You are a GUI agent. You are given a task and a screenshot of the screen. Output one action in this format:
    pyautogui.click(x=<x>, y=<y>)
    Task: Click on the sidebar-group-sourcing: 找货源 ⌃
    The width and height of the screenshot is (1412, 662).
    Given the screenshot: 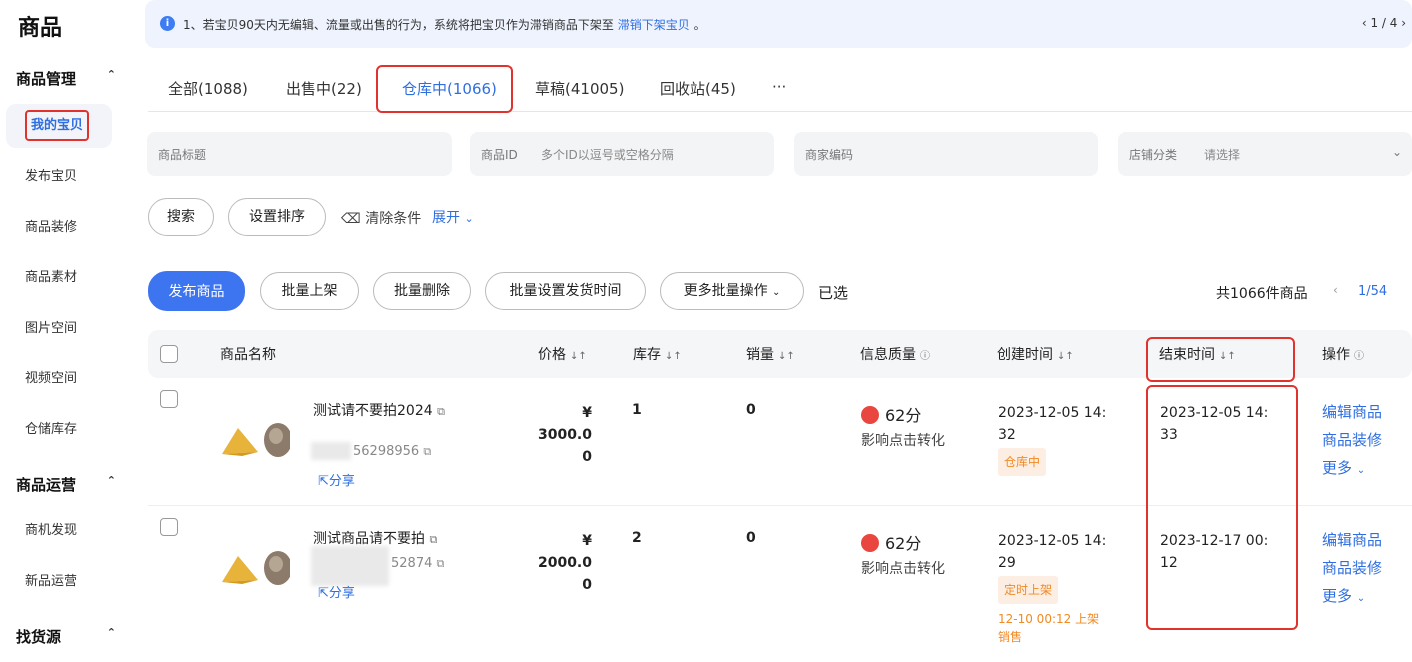 What is the action you would take?
    pyautogui.click(x=66, y=636)
    